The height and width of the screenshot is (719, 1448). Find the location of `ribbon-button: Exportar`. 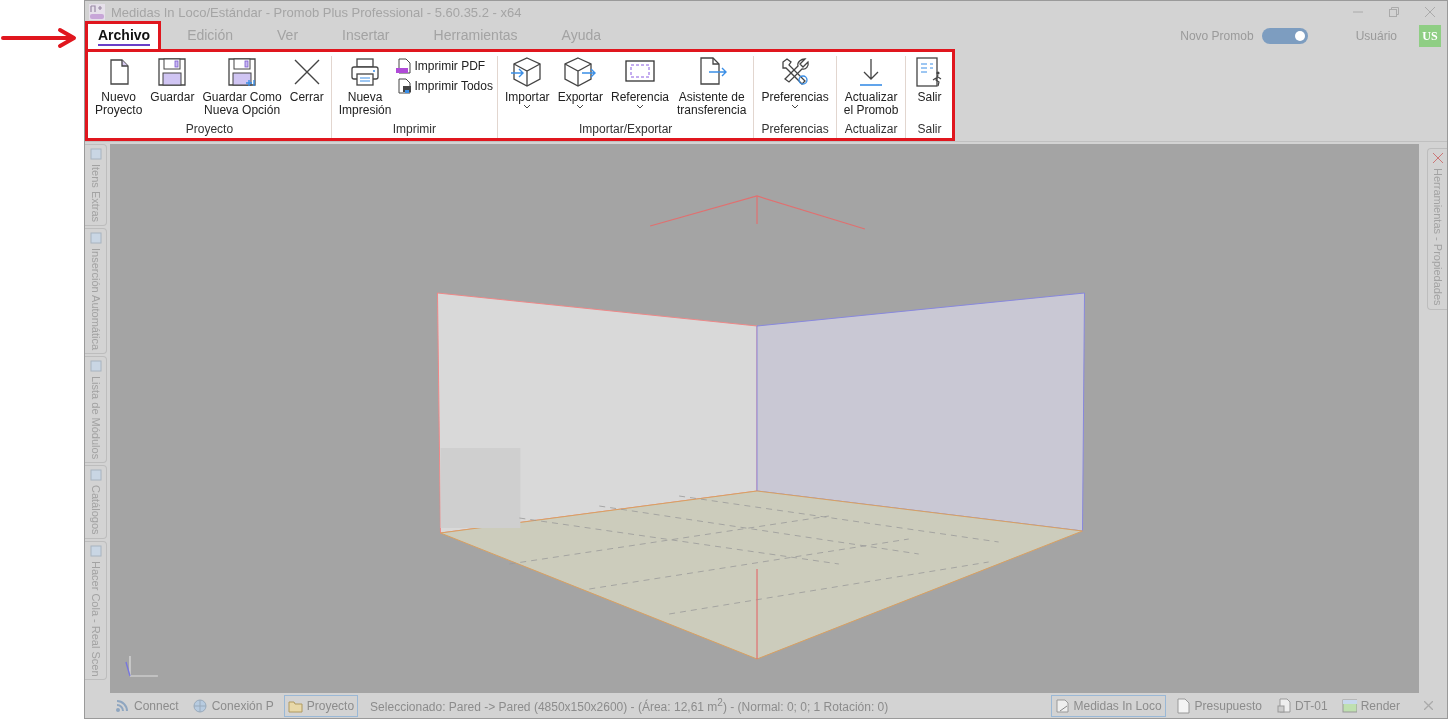

ribbon-button: Exportar is located at coordinates (580, 84).